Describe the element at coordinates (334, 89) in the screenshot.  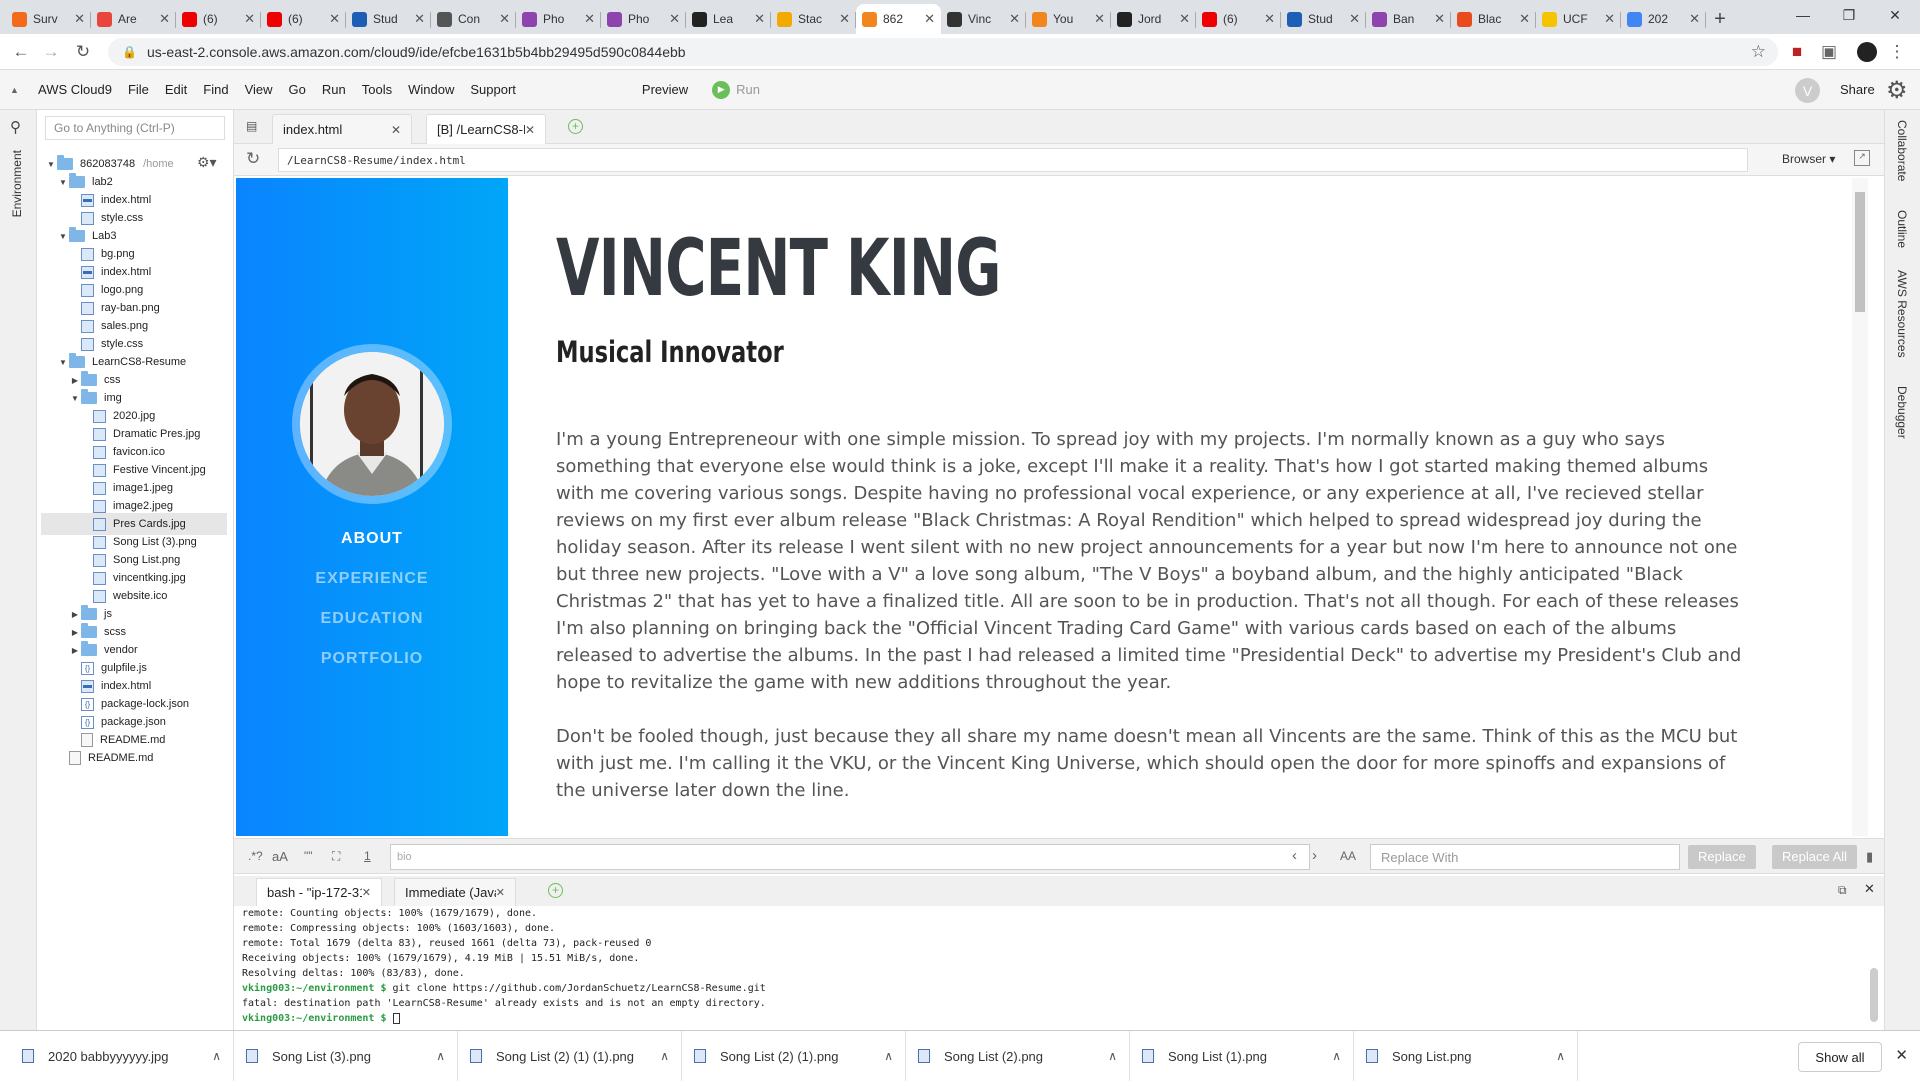
I see `menu-run: Run` at that location.